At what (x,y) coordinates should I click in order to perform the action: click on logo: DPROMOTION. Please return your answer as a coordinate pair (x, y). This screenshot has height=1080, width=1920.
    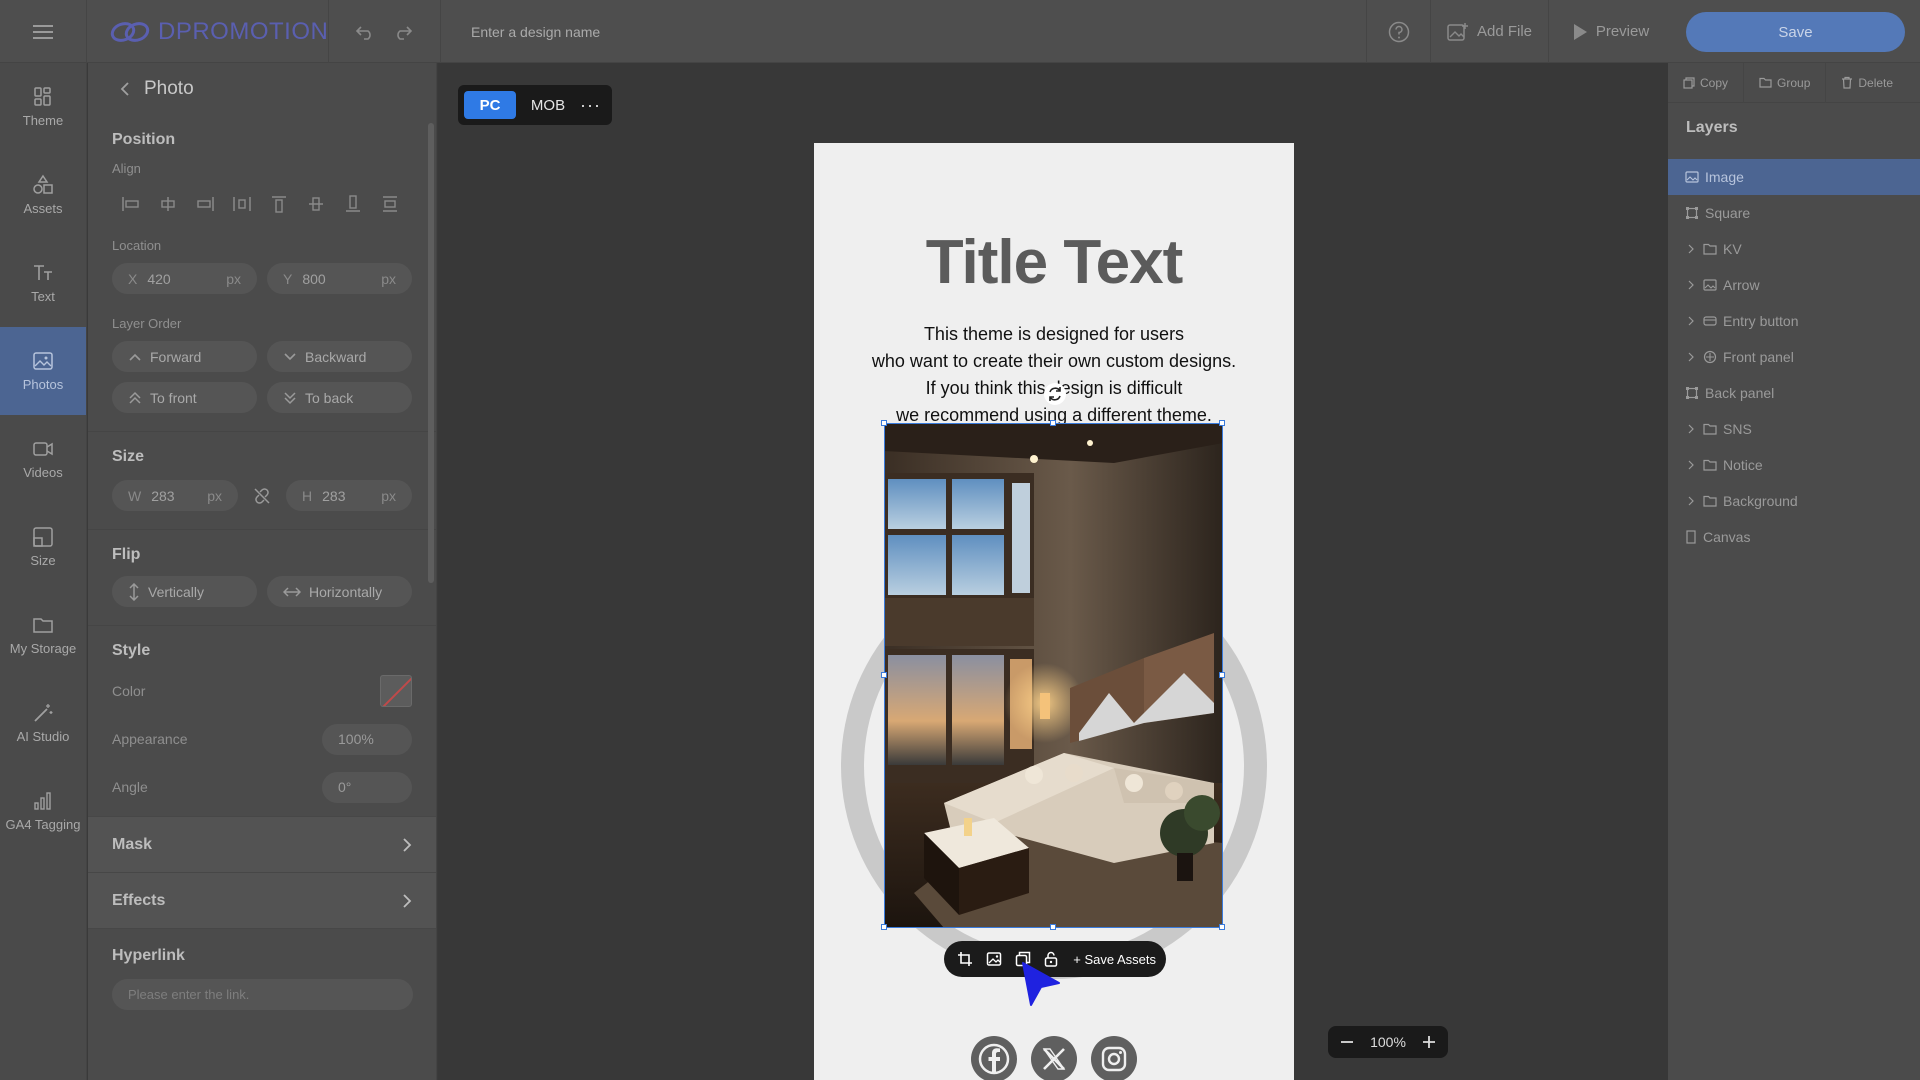
    Looking at the image, I should click on (219, 32).